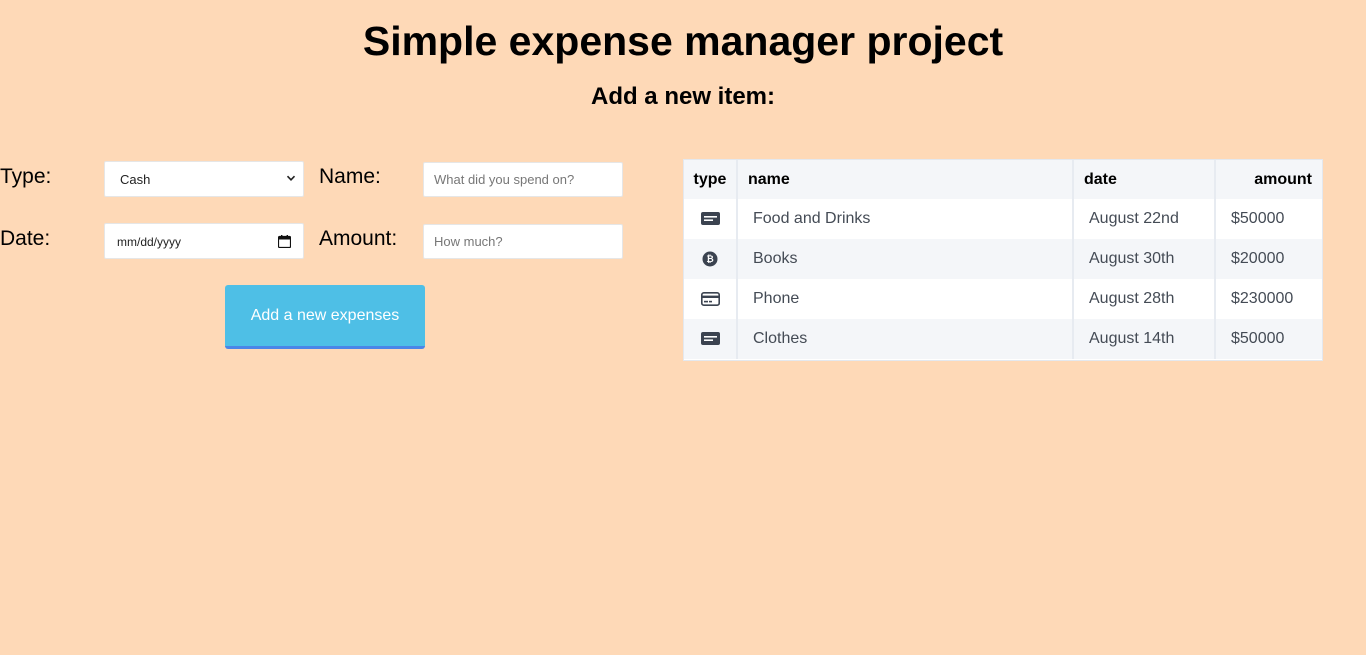 The image size is (1366, 655). Describe the element at coordinates (26, 176) in the screenshot. I see `type-label: Type:` at that location.